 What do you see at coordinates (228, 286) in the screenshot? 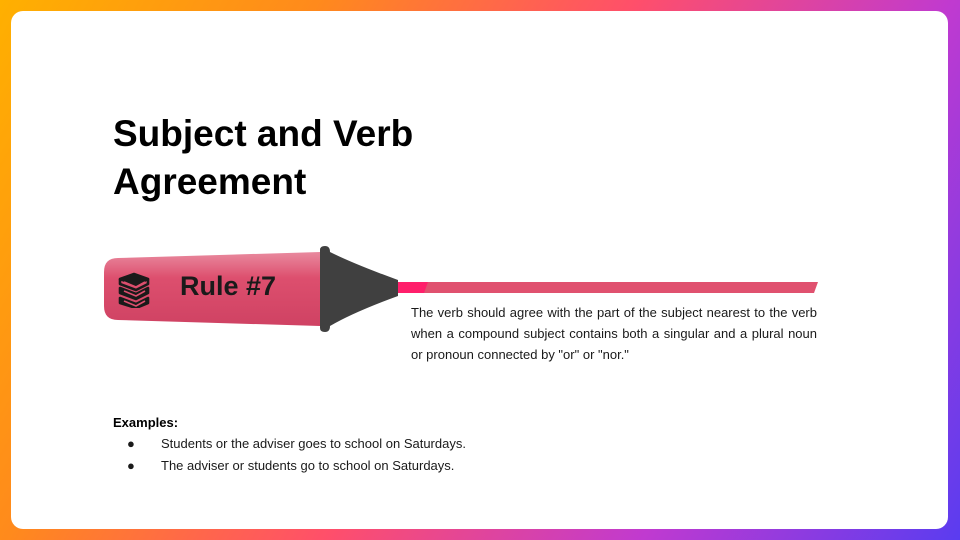
I see `rule-label: Rule #7` at bounding box center [228, 286].